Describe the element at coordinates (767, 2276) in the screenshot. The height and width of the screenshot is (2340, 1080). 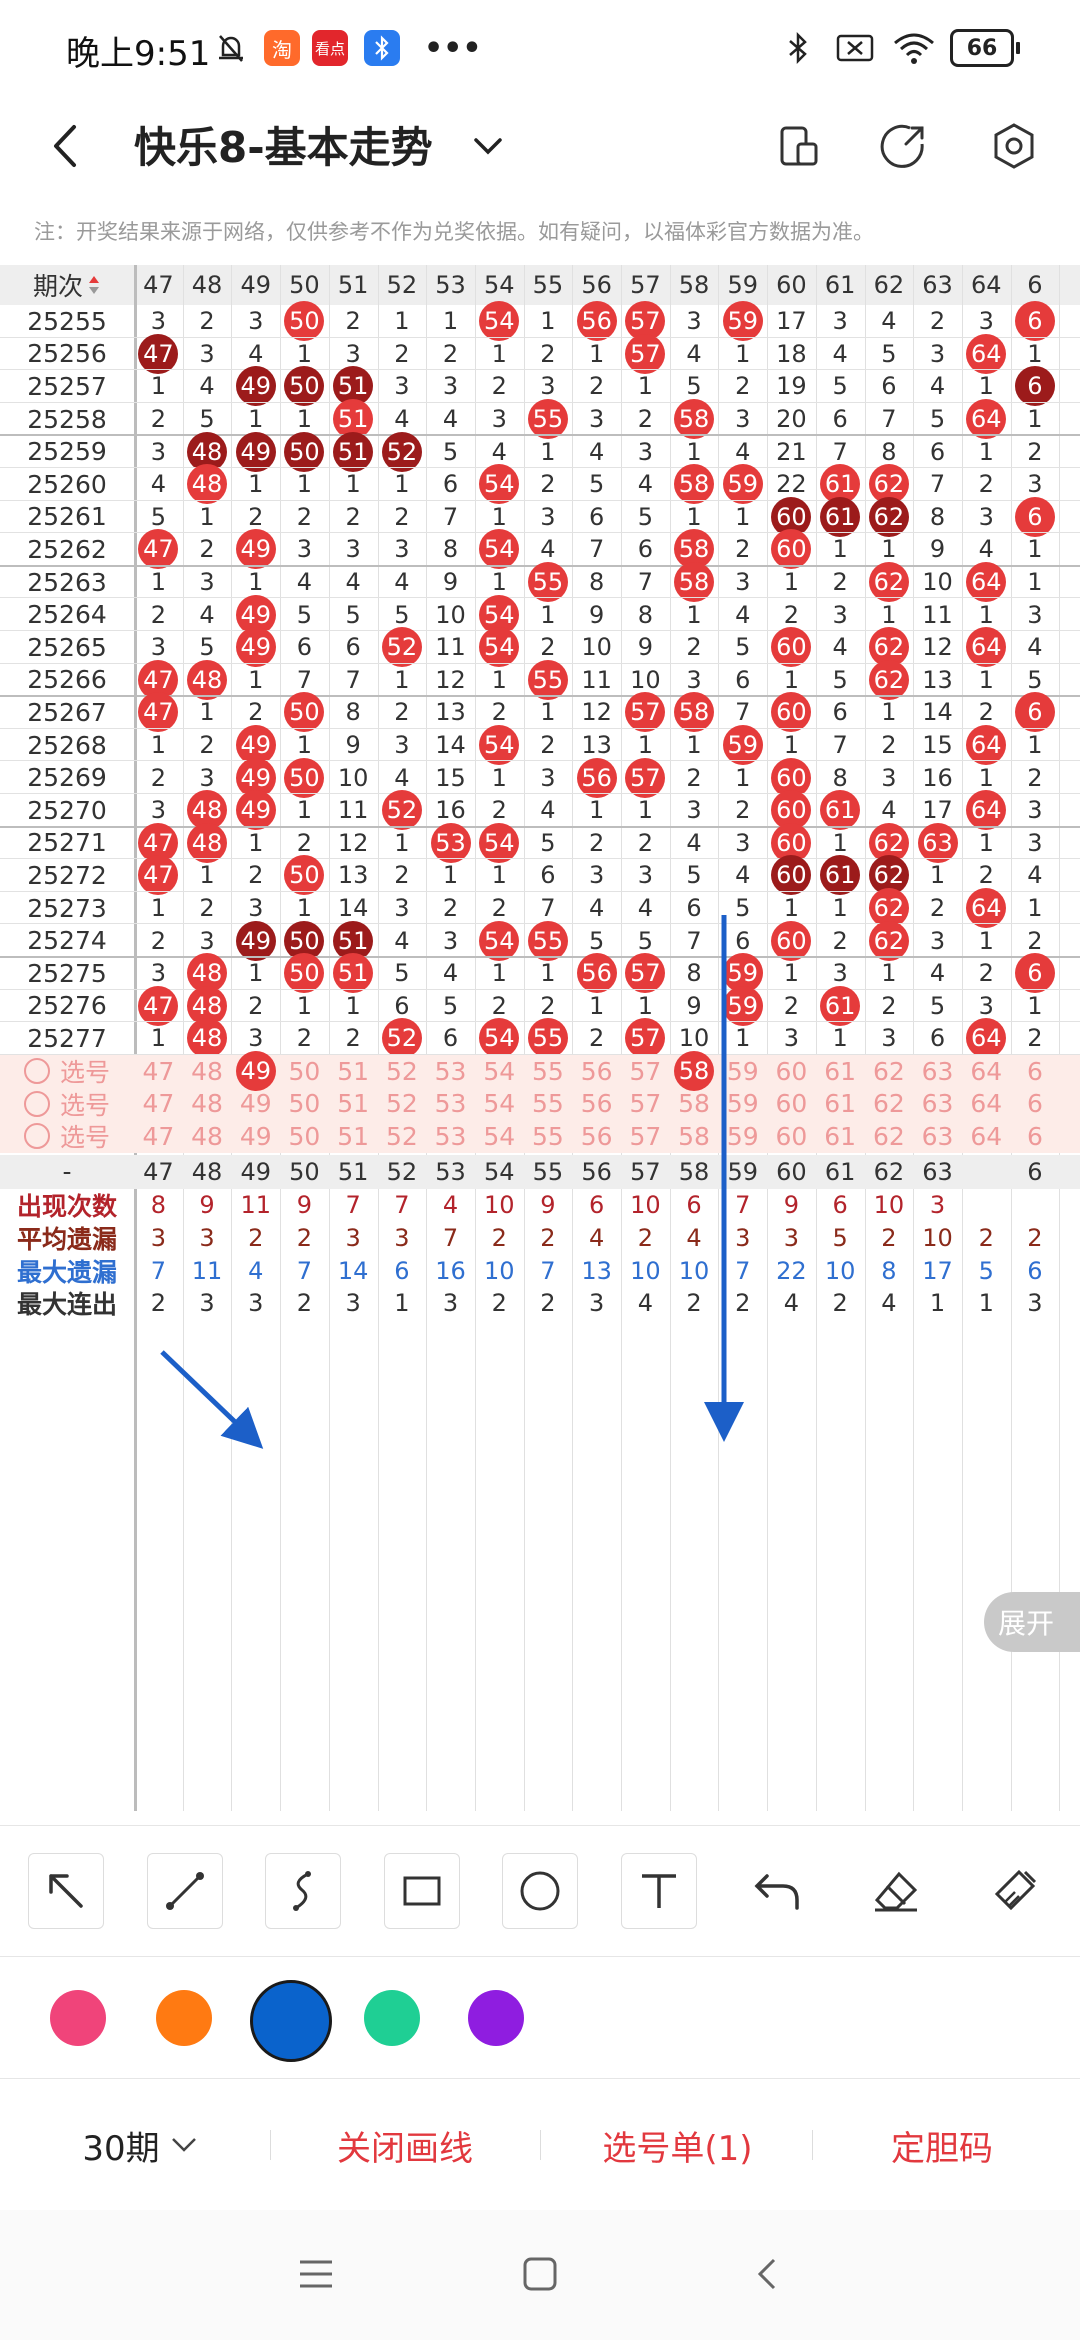
I see `nav-back-icon` at that location.